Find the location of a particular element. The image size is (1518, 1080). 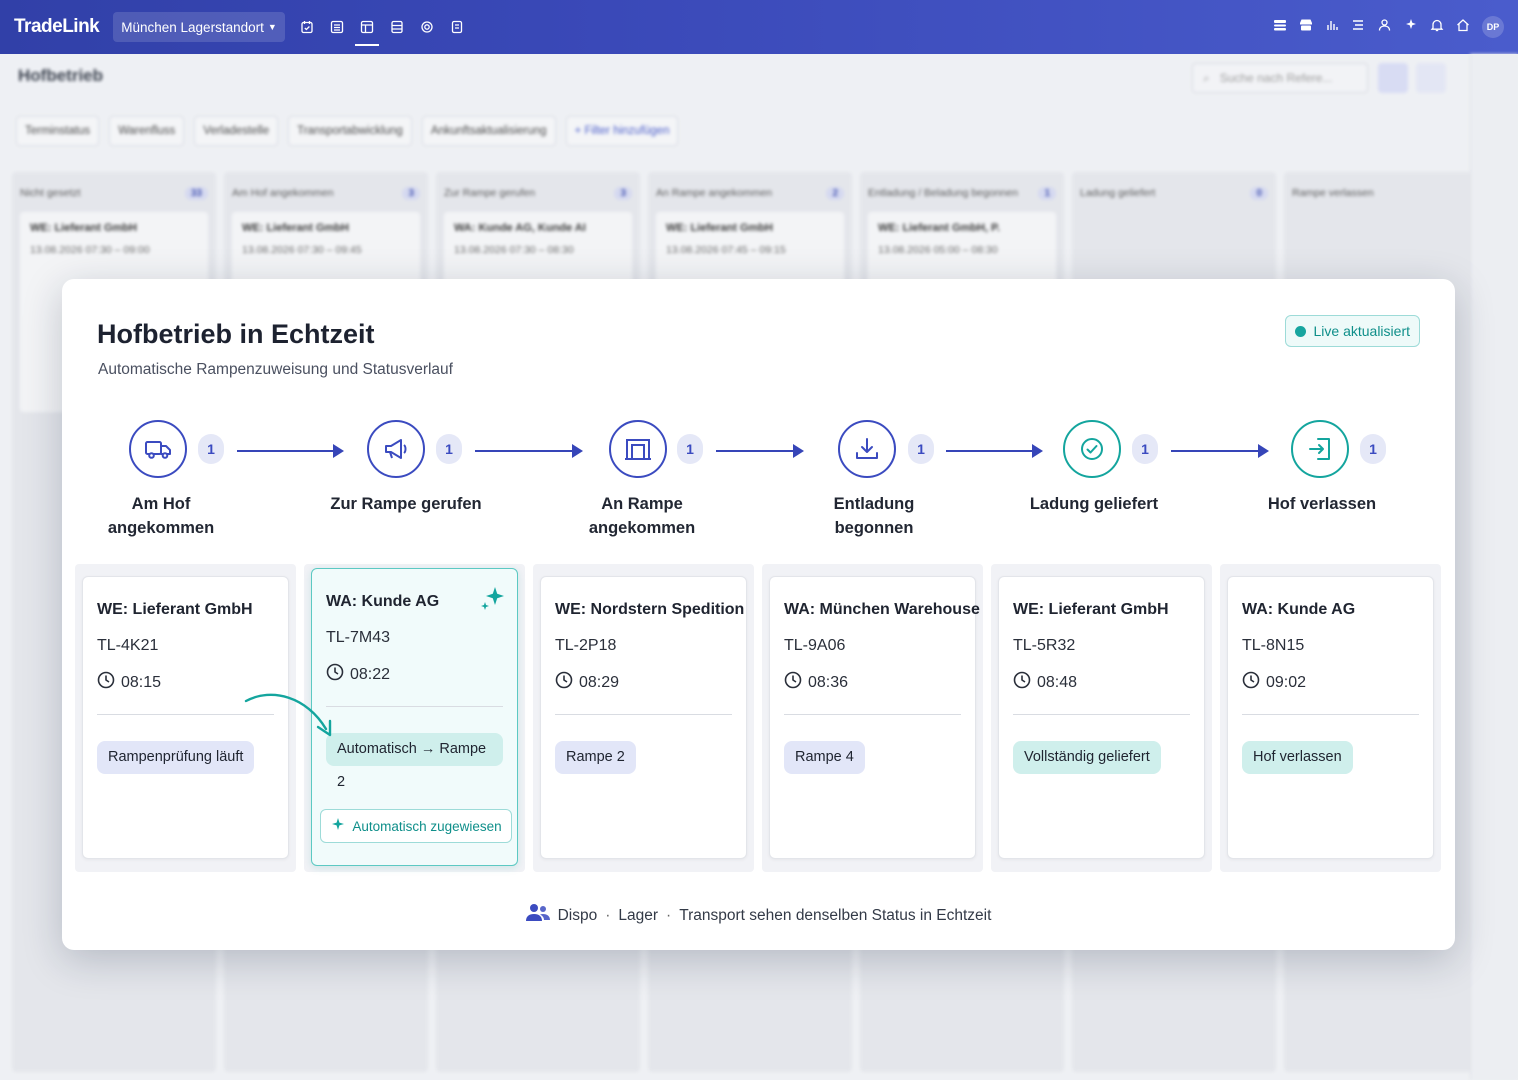

card-reference: TL-4K21 is located at coordinates (128, 645).